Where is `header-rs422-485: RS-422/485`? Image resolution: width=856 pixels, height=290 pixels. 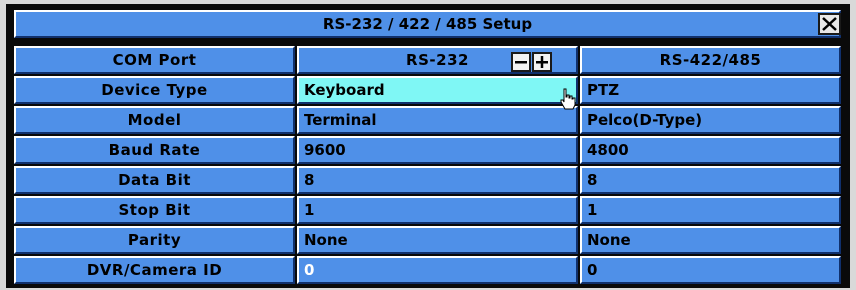
header-rs422-485: RS-422/485 is located at coordinates (710, 60).